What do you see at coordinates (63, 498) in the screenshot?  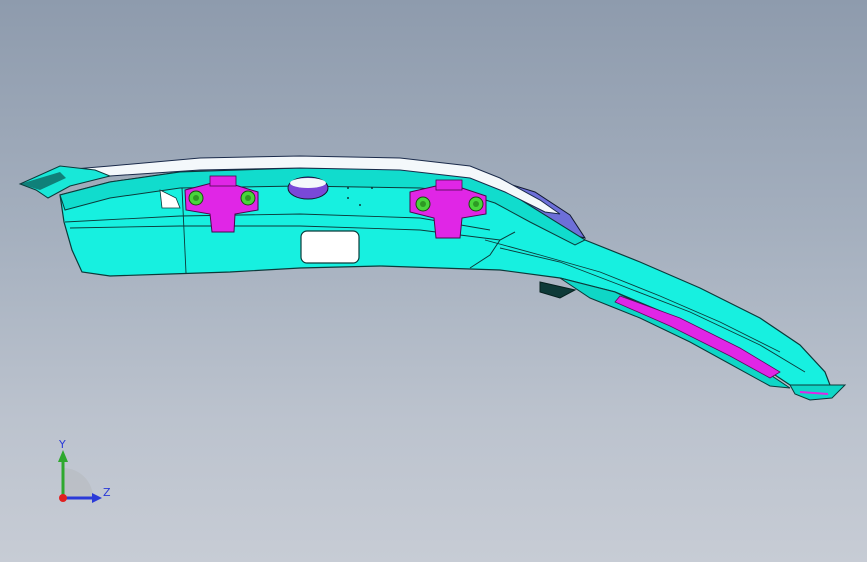 I see `x-axis-dot` at bounding box center [63, 498].